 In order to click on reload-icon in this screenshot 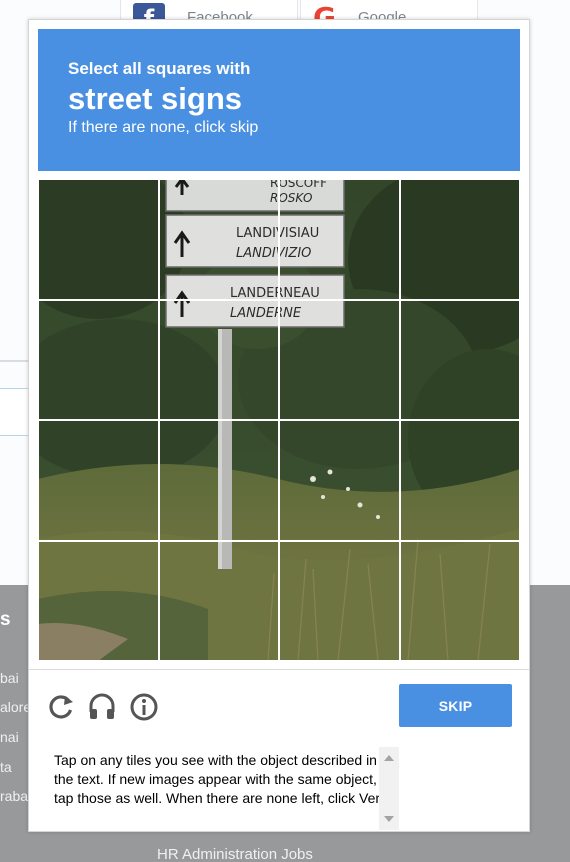, I will do `click(61, 707)`.